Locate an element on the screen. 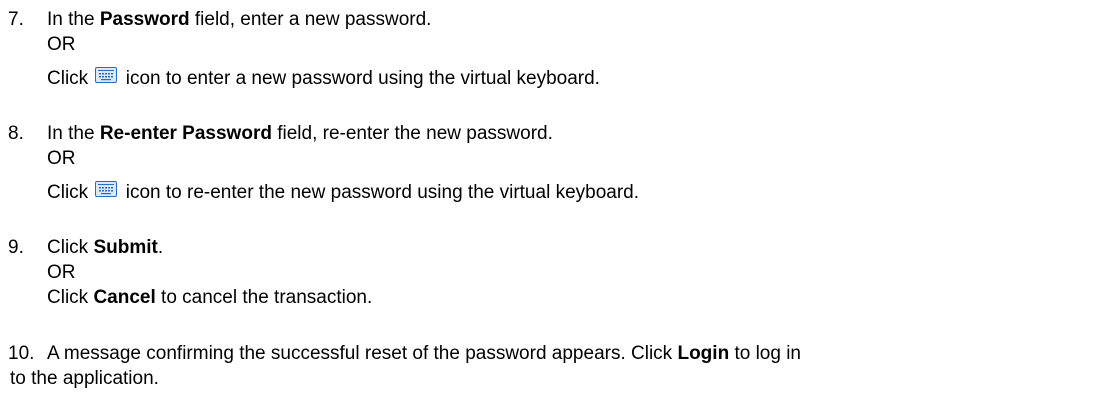  step-9-instruction: Click Submit. is located at coordinates (105, 247).